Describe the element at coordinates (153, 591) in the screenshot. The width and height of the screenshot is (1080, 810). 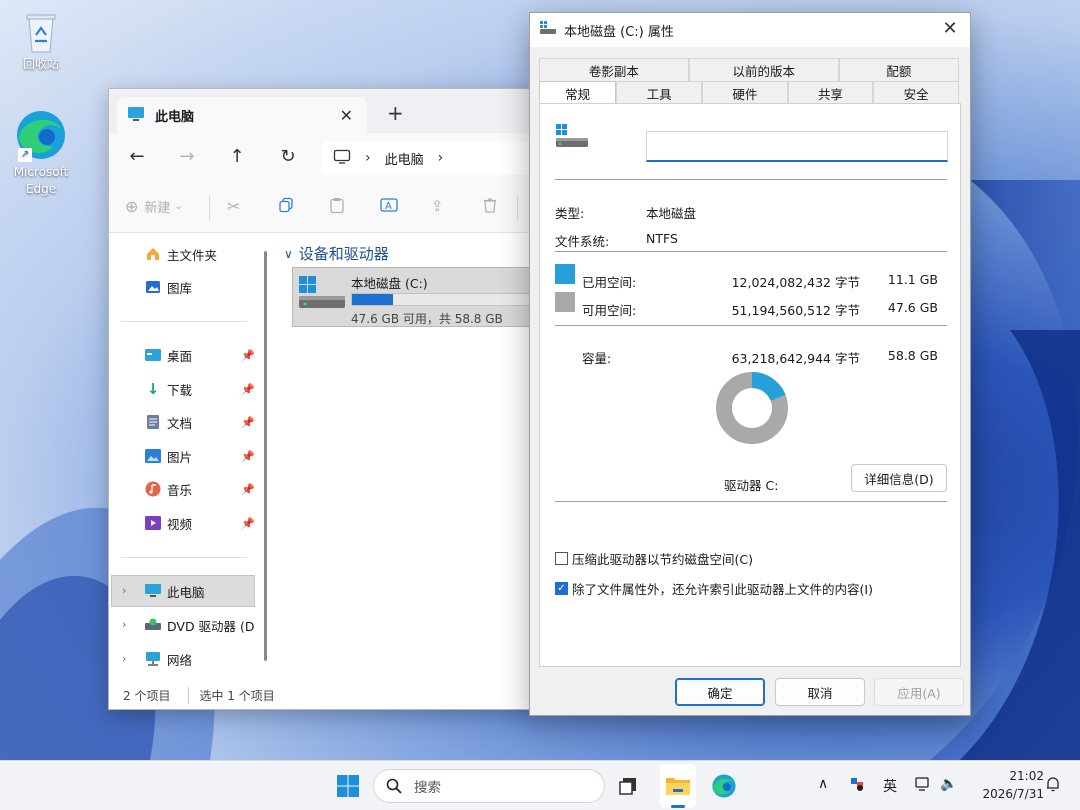
I see `pc-icon` at that location.